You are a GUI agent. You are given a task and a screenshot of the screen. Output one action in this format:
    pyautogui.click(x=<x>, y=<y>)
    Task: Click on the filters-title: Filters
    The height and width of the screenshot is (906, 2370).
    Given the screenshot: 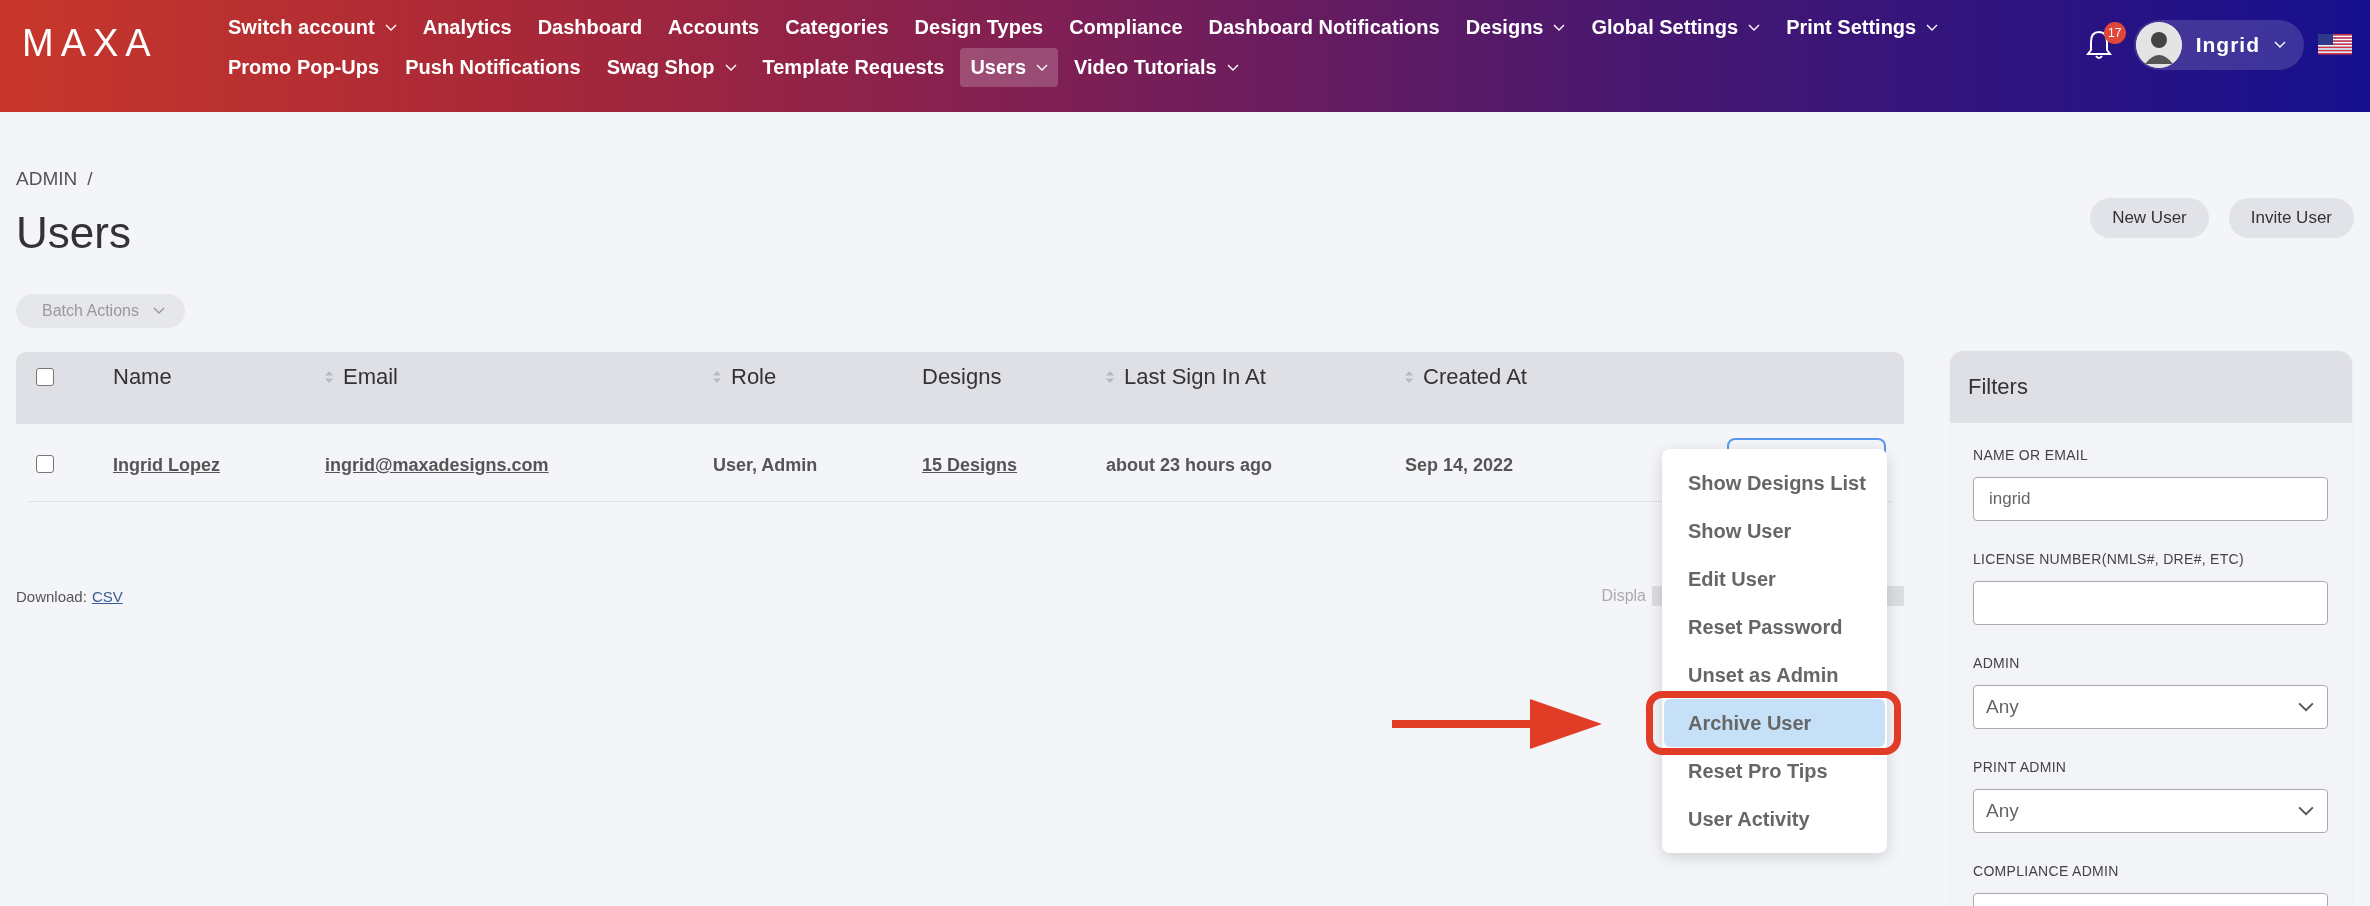 What is the action you would take?
    pyautogui.click(x=1998, y=387)
    